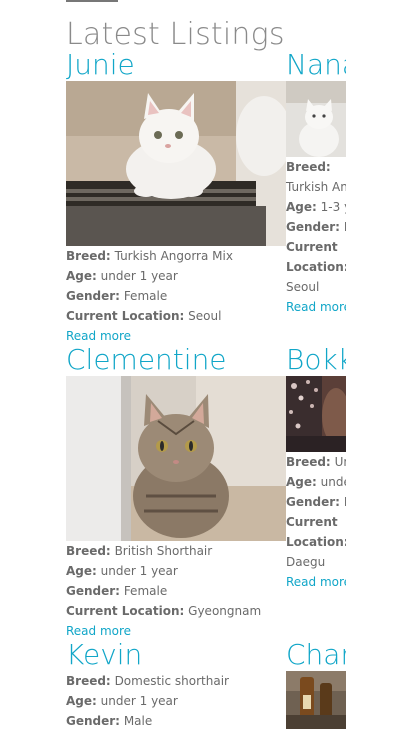  What do you see at coordinates (173, 256) in the screenshot?
I see `breed-value: Turkish Angorra Mix` at bounding box center [173, 256].